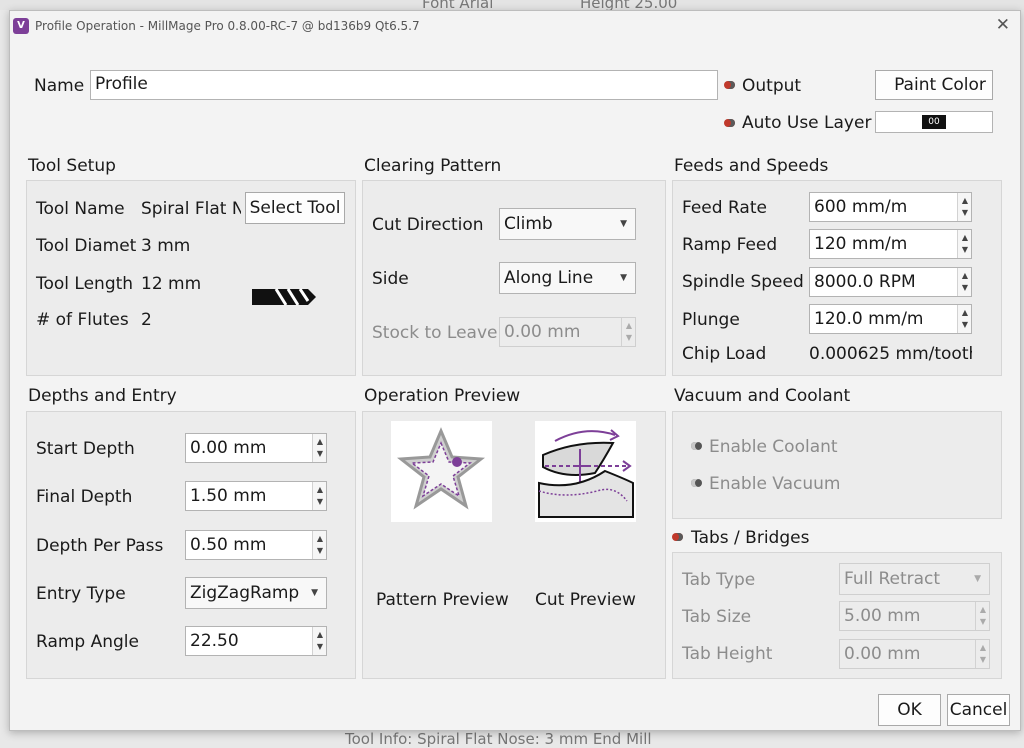 The image size is (1024, 748). Describe the element at coordinates (934, 85) in the screenshot. I see `paint-color-button: Paint Color` at that location.